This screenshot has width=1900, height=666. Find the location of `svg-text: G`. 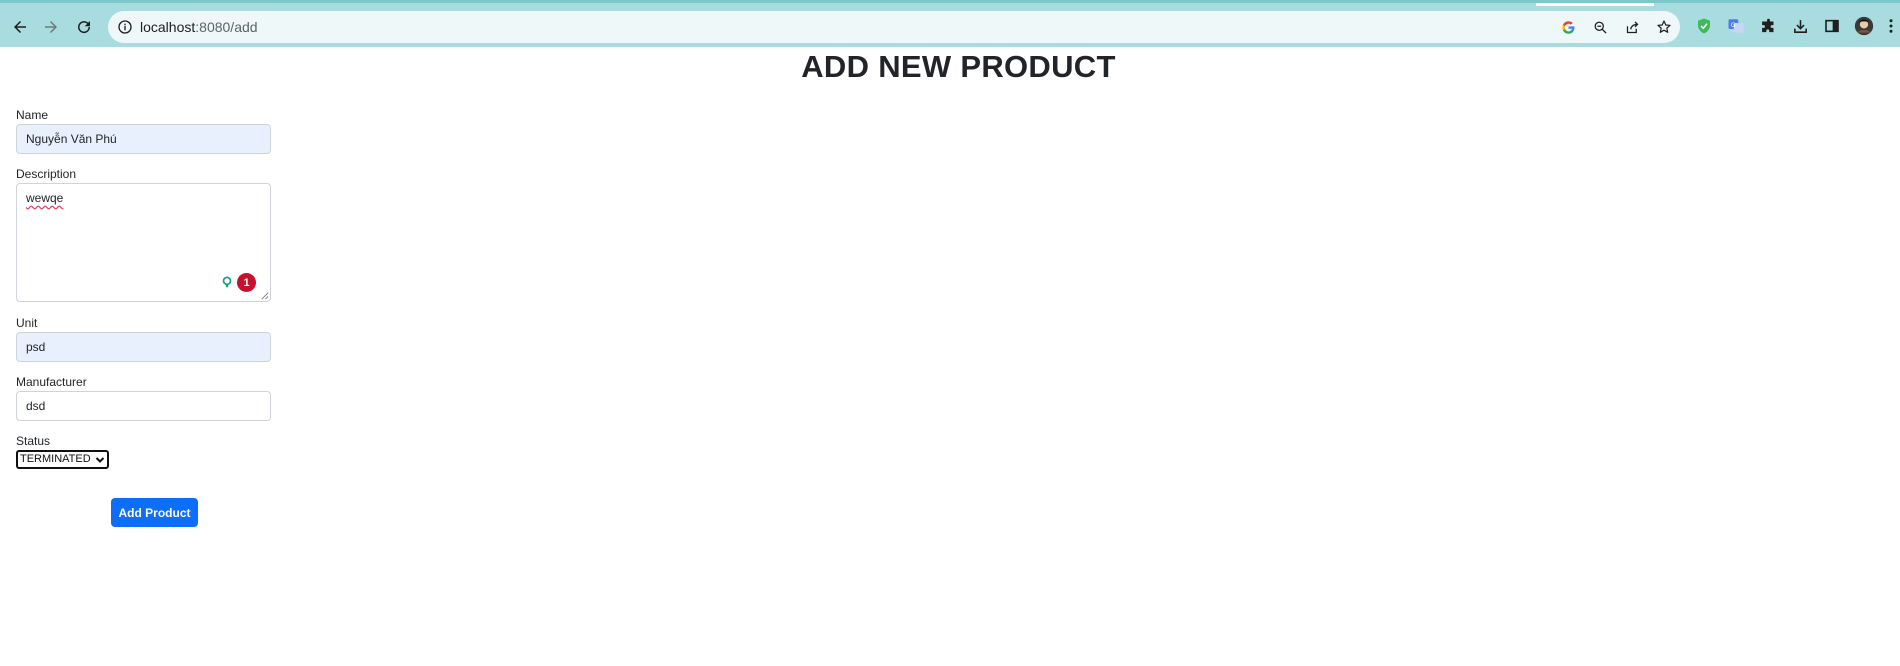

svg-text: G is located at coordinates (1733, 25).